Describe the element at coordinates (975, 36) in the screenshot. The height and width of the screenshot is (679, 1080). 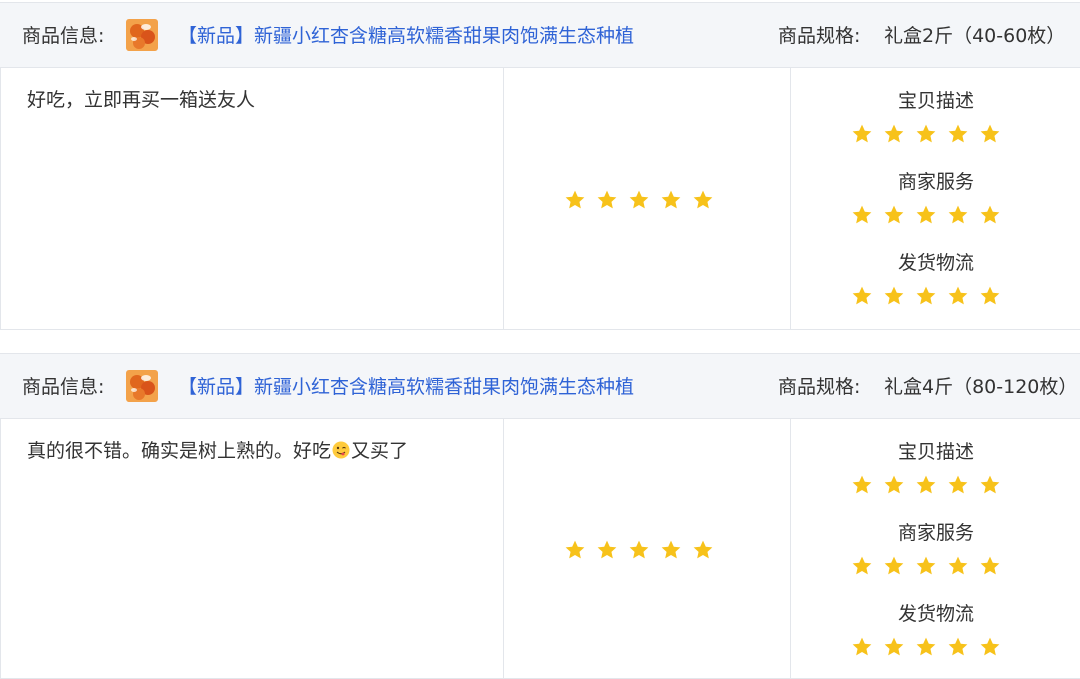
I see `spec-value: 礼盒2斤（40-60枚）` at that location.